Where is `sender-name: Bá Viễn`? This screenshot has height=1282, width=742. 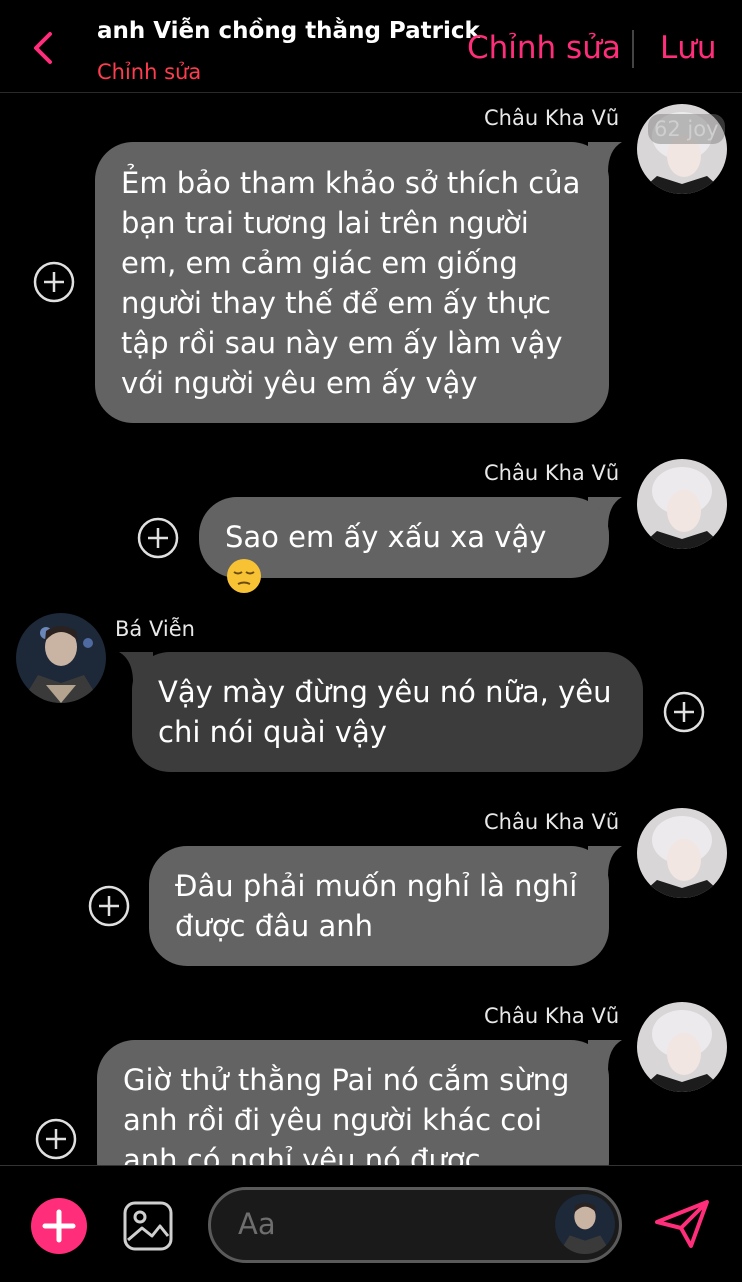 sender-name: Bá Viễn is located at coordinates (155, 629).